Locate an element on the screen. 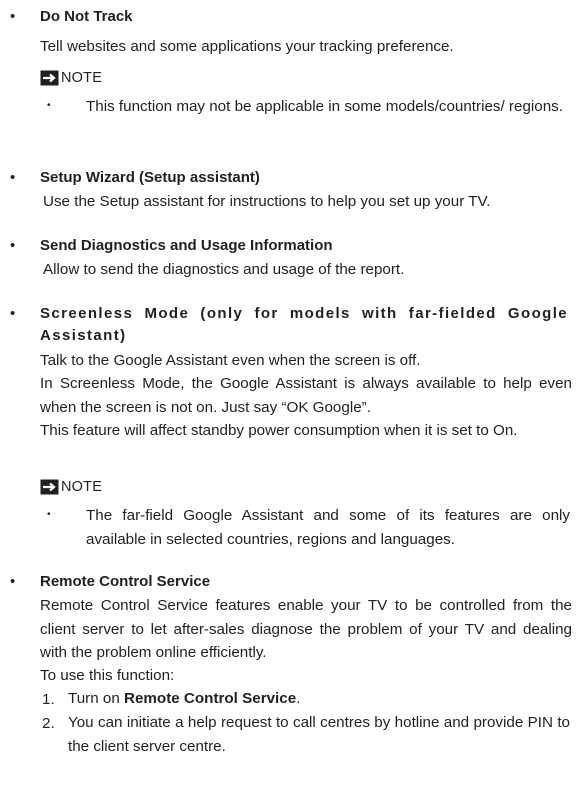 This screenshot has width=578, height=797. step-text-bold: Remote Control Service is located at coordinates (210, 698).